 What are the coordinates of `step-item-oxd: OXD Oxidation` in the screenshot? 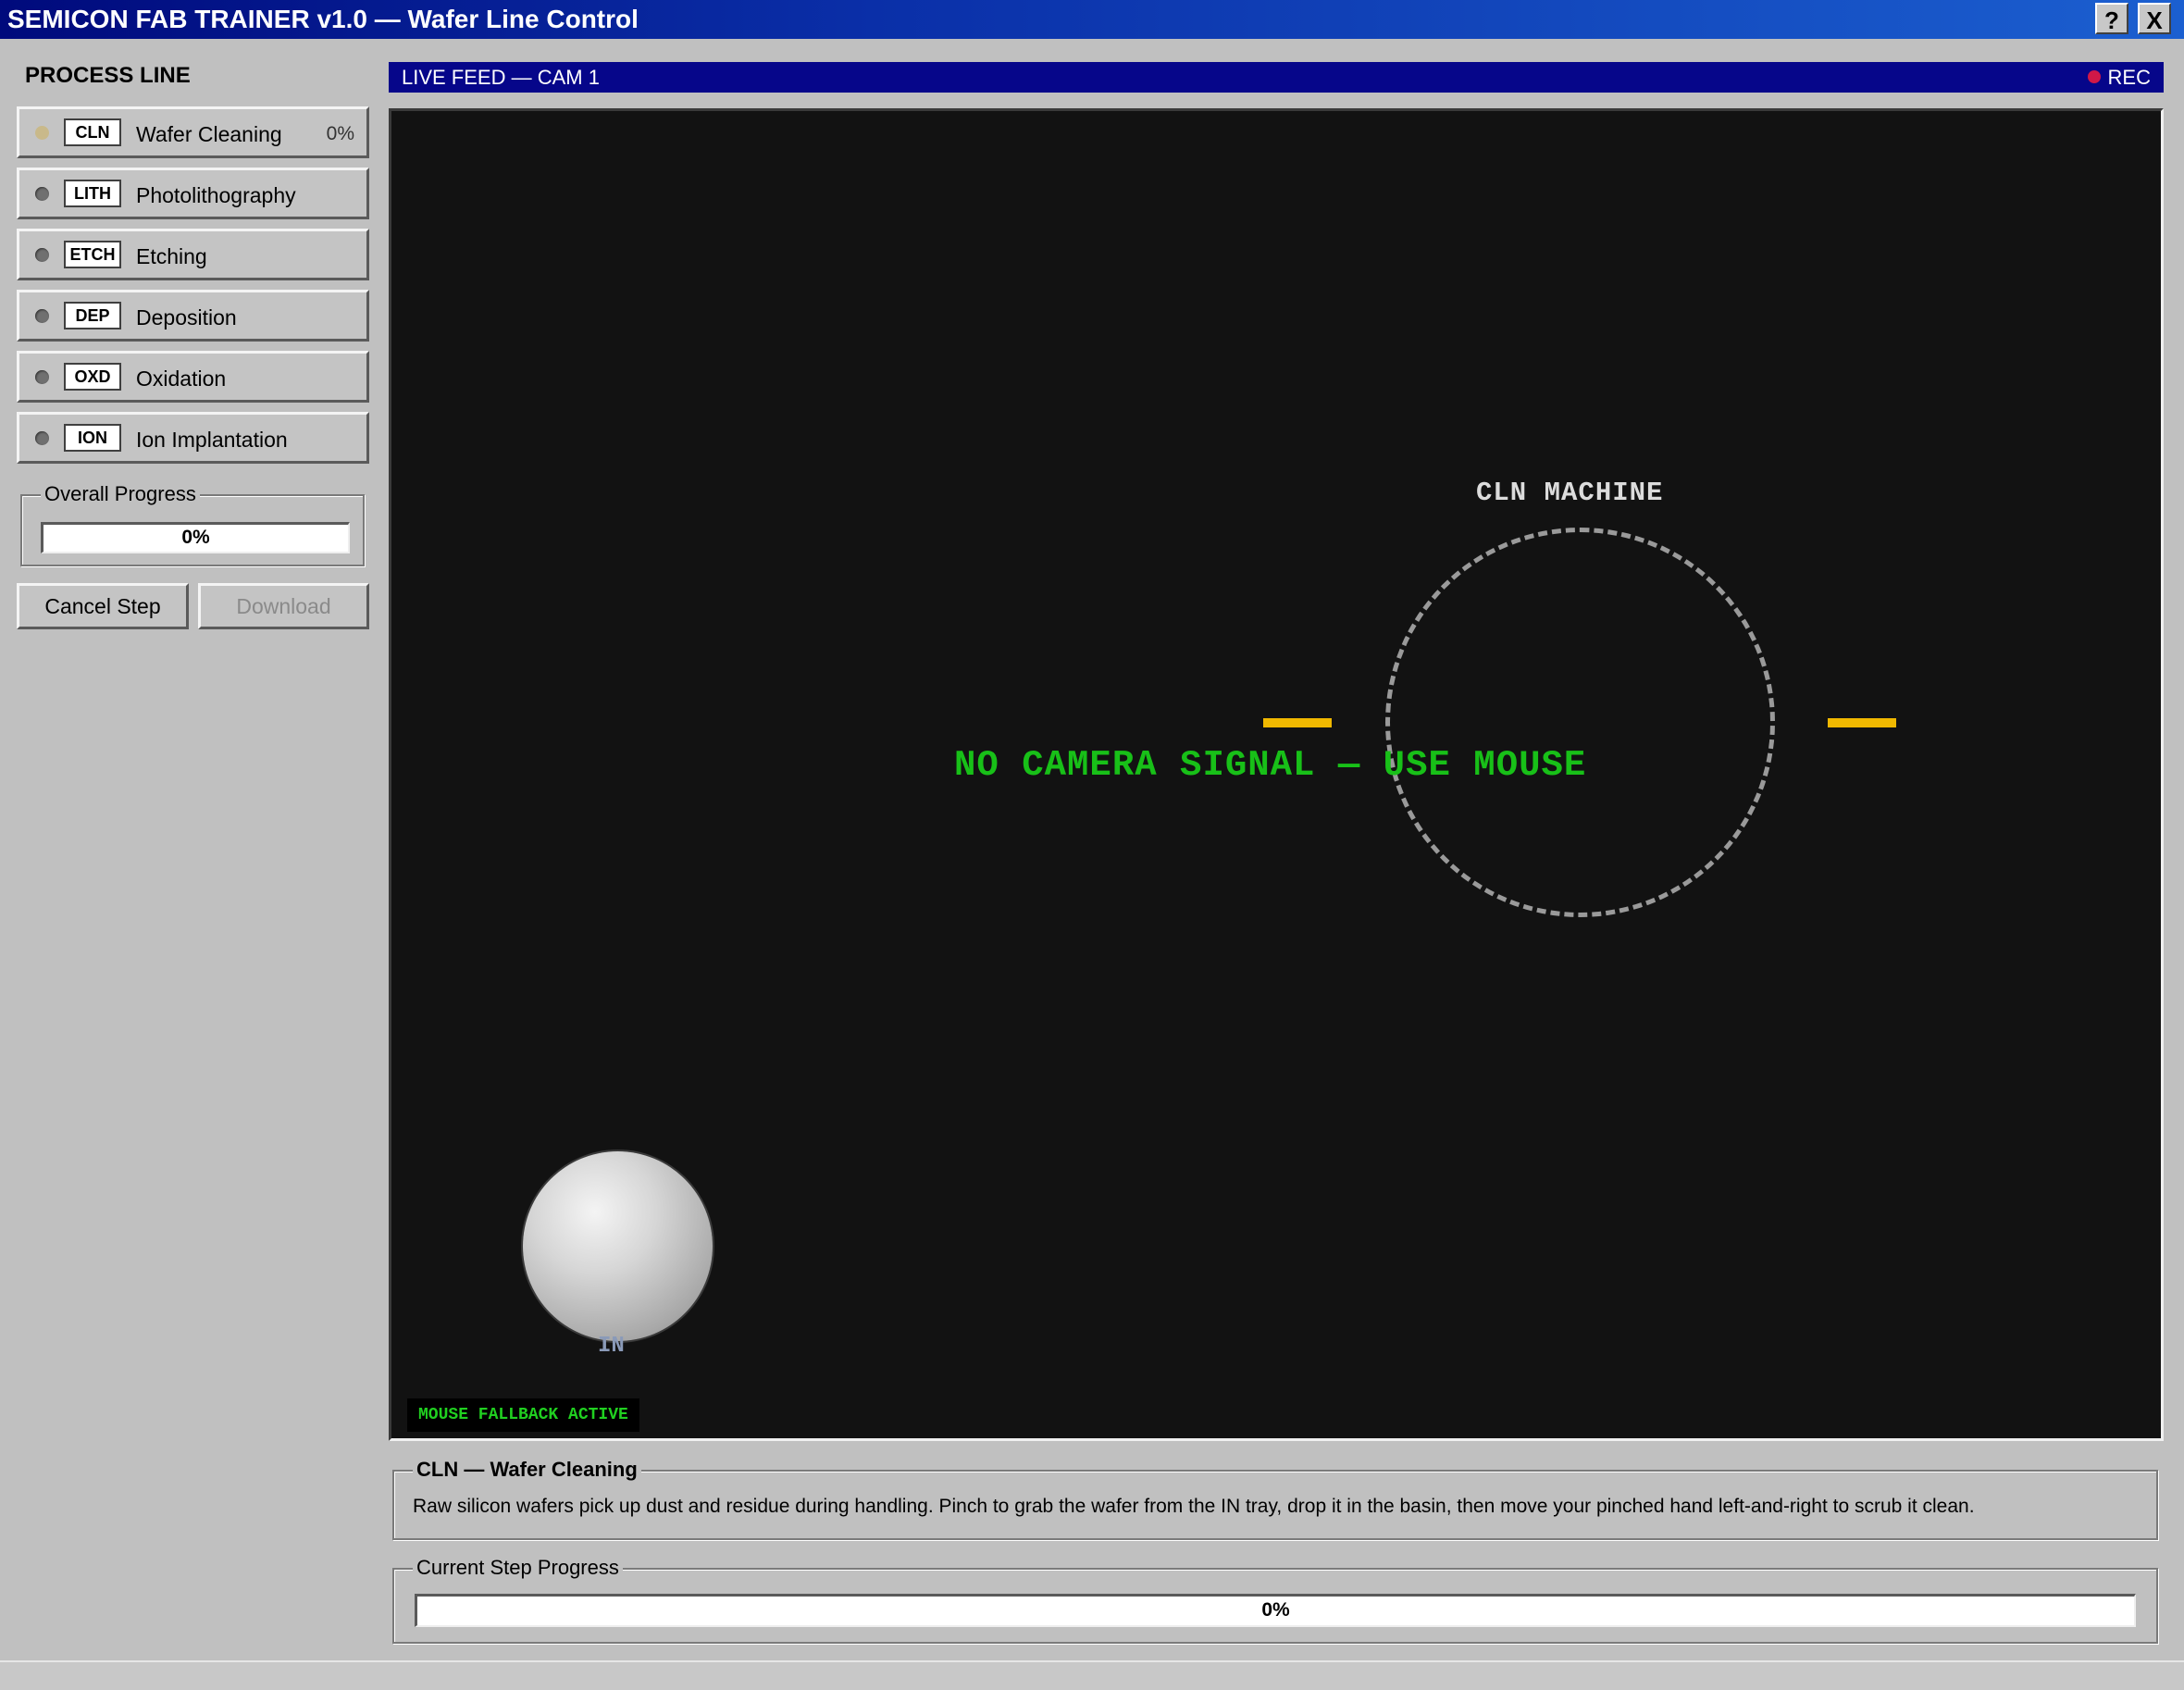 It's located at (193, 377).